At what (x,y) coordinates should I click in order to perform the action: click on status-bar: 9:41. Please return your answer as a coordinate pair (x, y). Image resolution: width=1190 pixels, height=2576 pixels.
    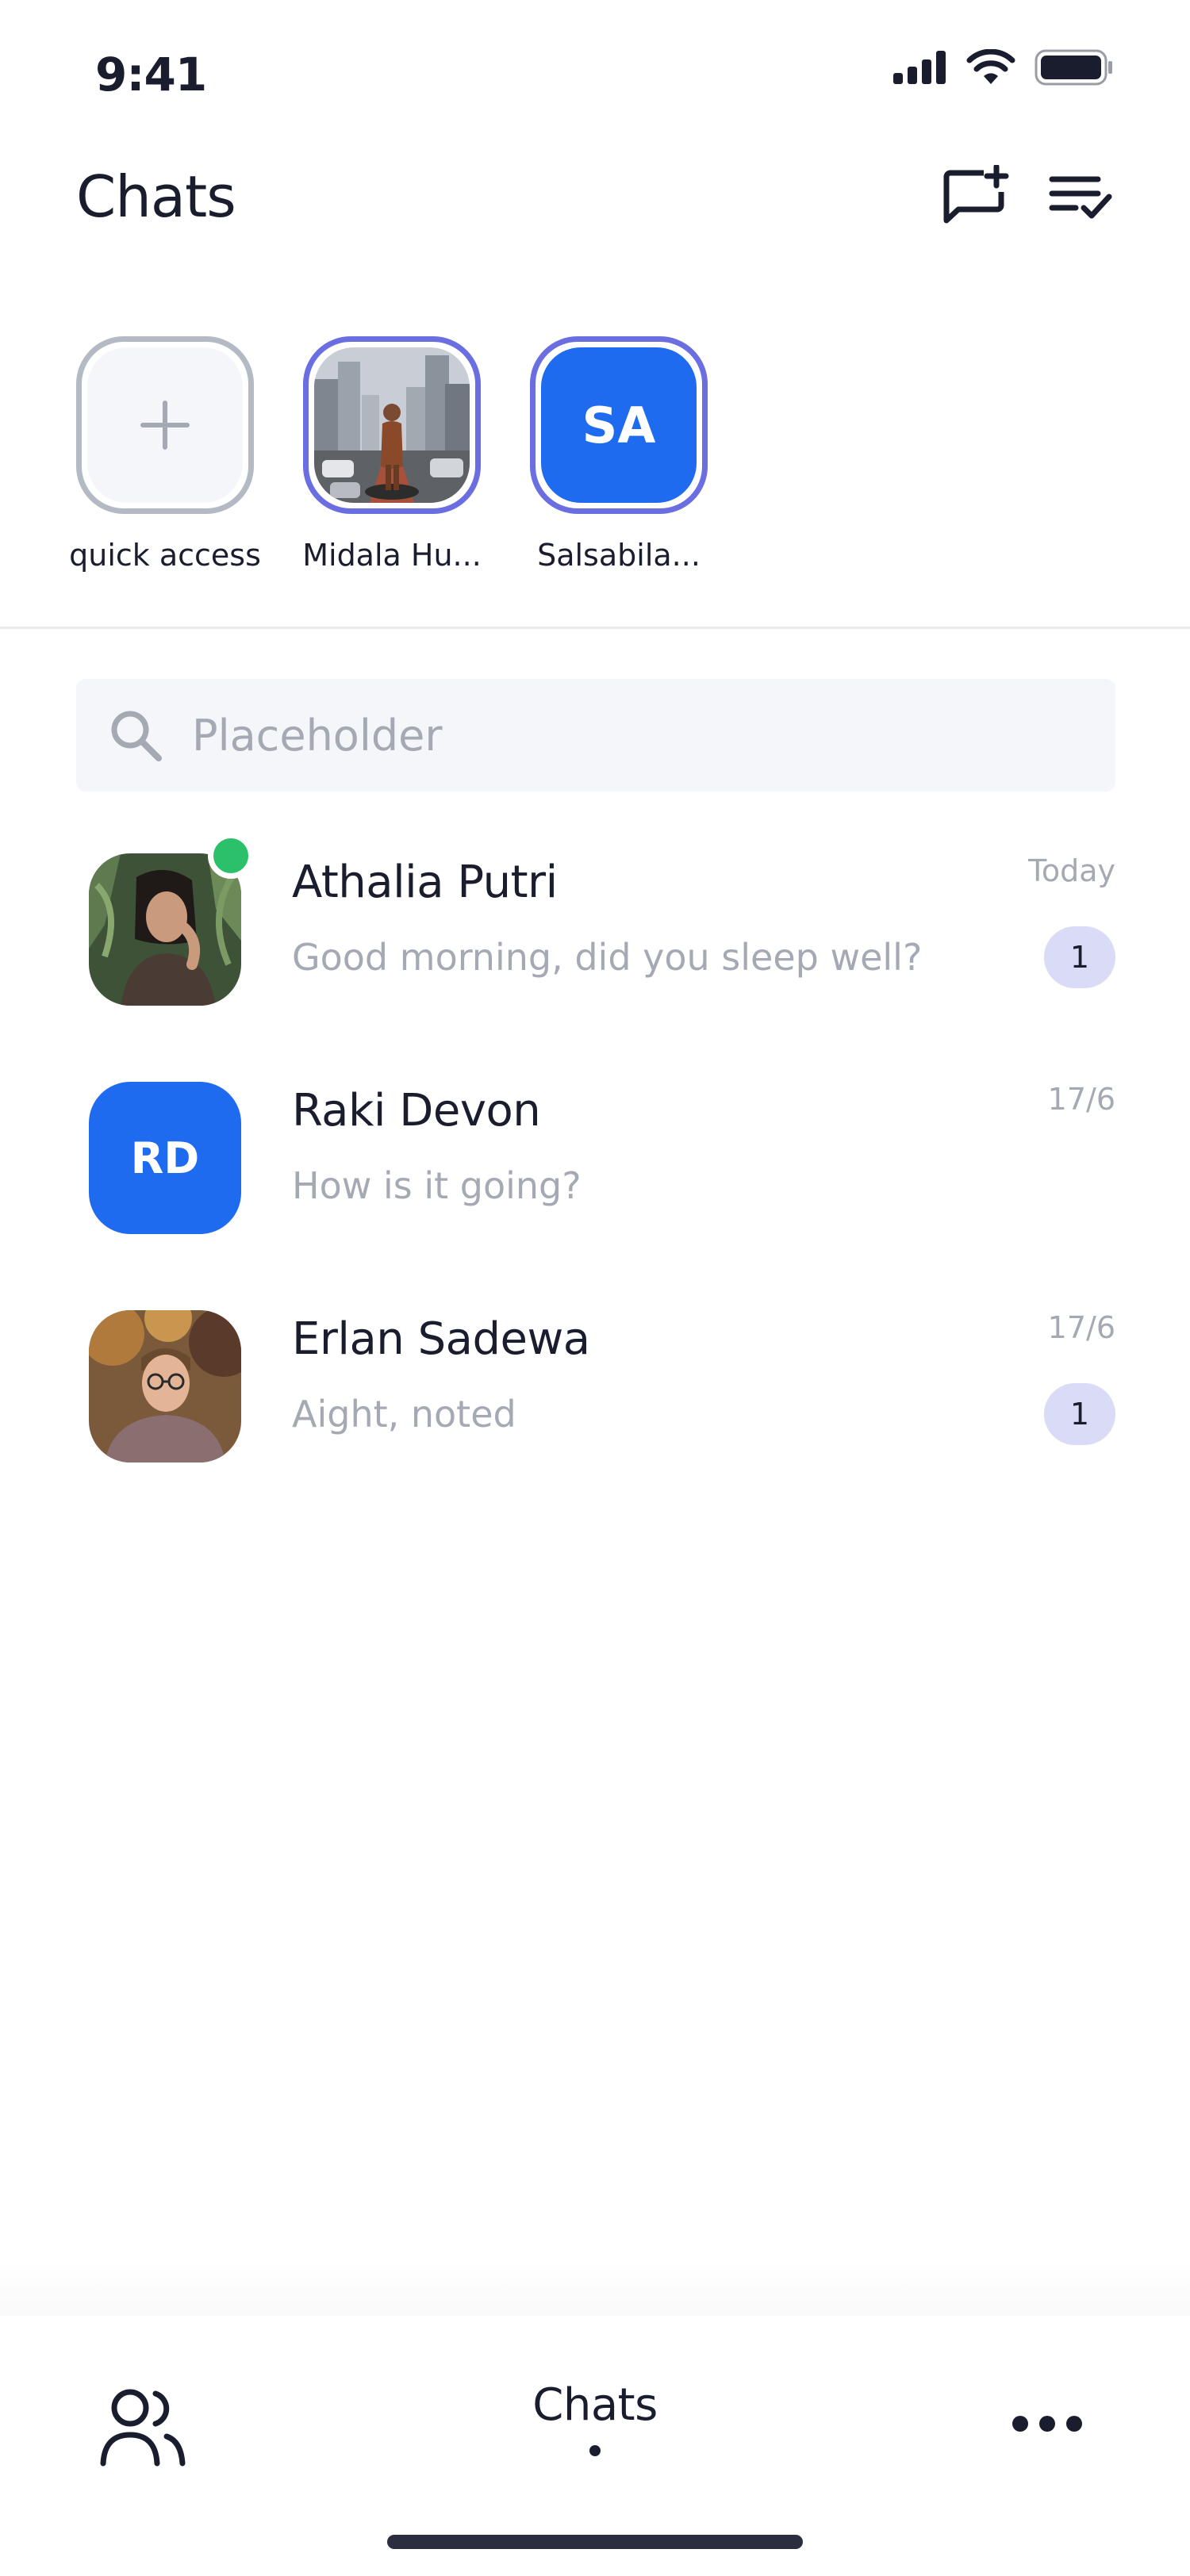
    Looking at the image, I should click on (595, 75).